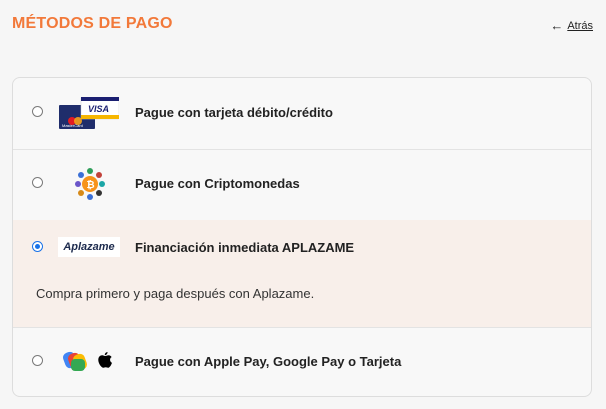 This screenshot has height=409, width=606. What do you see at coordinates (72, 125) in the screenshot?
I see `mastercard-text: MasterCard` at bounding box center [72, 125].